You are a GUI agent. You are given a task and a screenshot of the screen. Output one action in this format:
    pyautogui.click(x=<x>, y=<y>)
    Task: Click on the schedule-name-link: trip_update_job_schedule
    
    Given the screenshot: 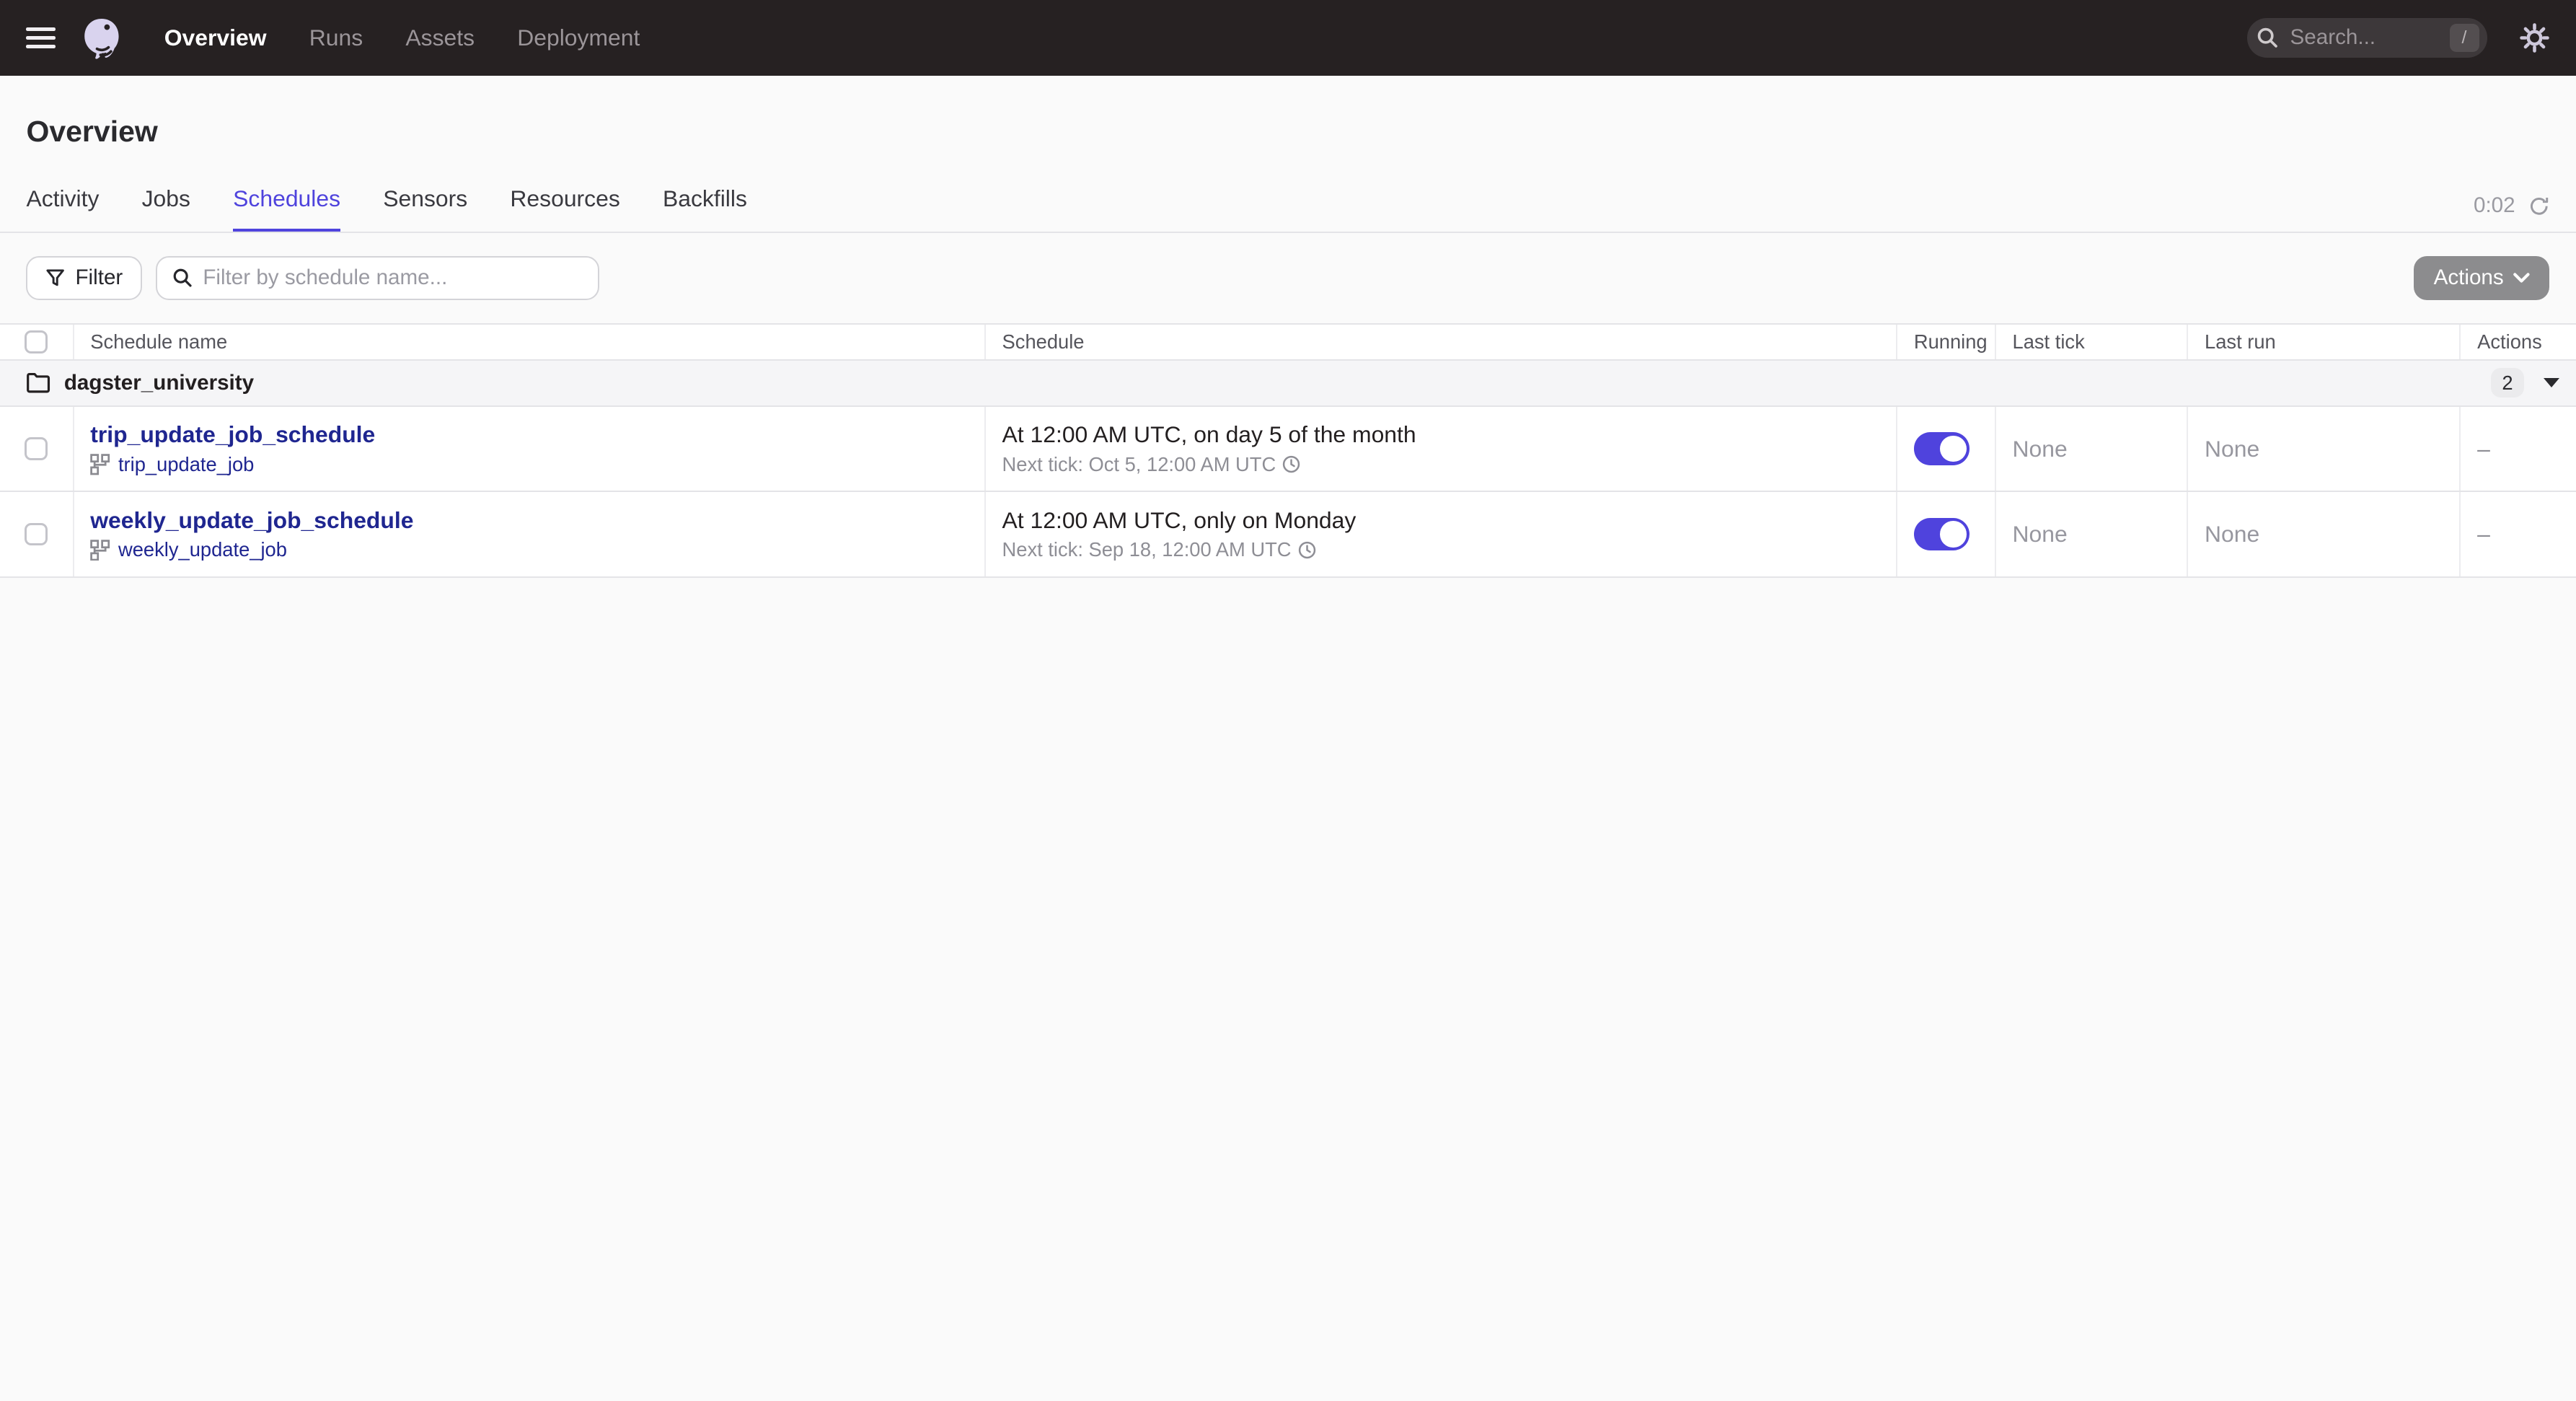 What is the action you would take?
    pyautogui.click(x=529, y=434)
    